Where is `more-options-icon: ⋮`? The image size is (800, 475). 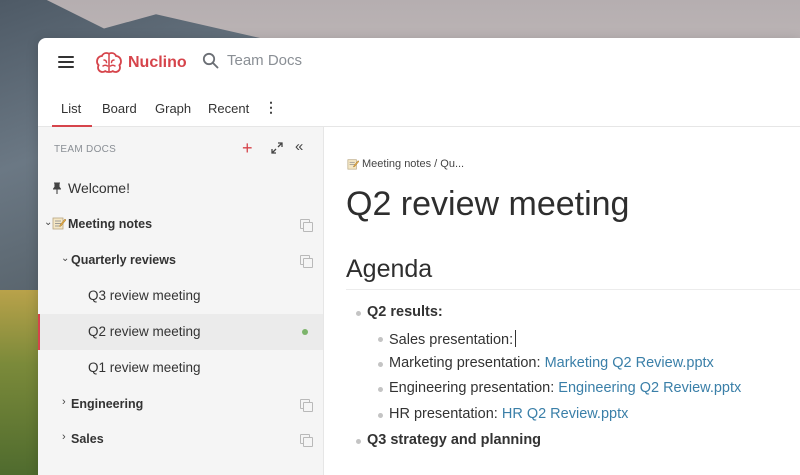 more-options-icon: ⋮ is located at coordinates (271, 107).